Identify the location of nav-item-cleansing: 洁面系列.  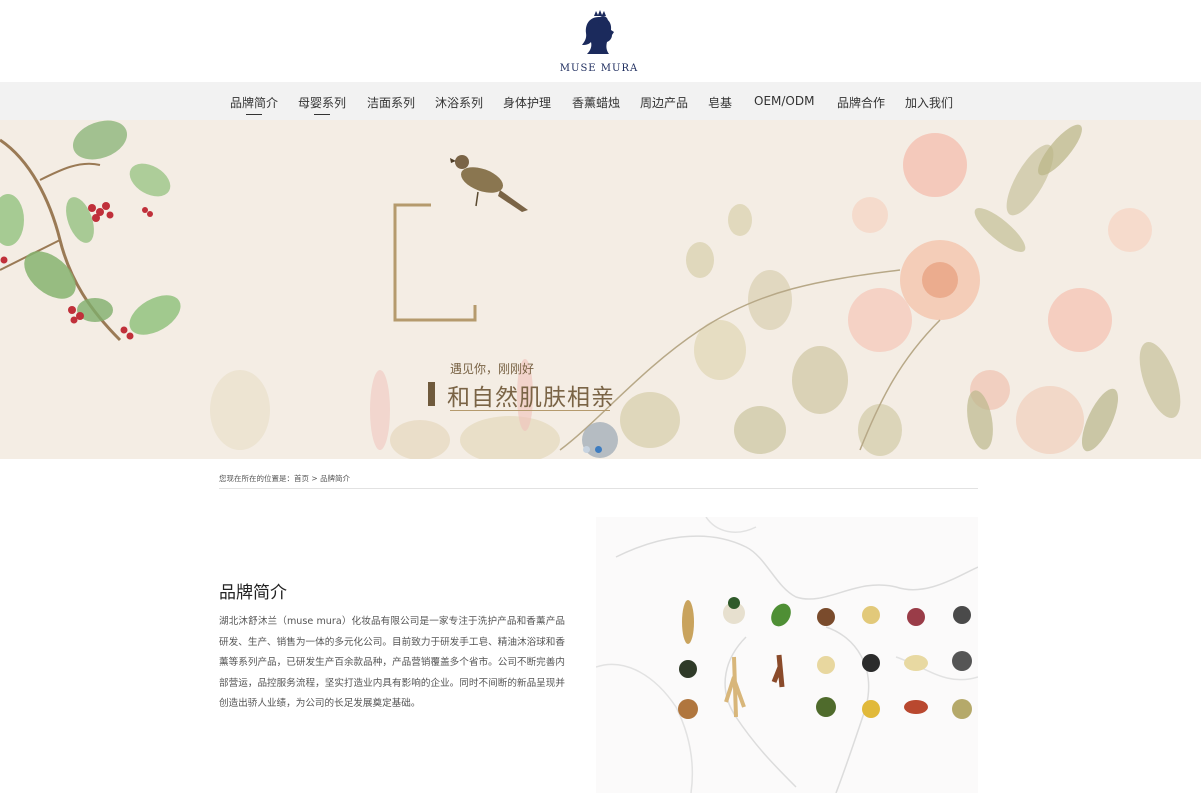
(391, 102).